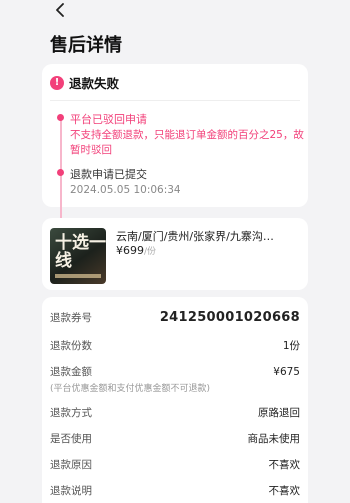 The height and width of the screenshot is (503, 350). I want to click on detail-row-voucher: 退款券号 241250001020668, so click(175, 317).